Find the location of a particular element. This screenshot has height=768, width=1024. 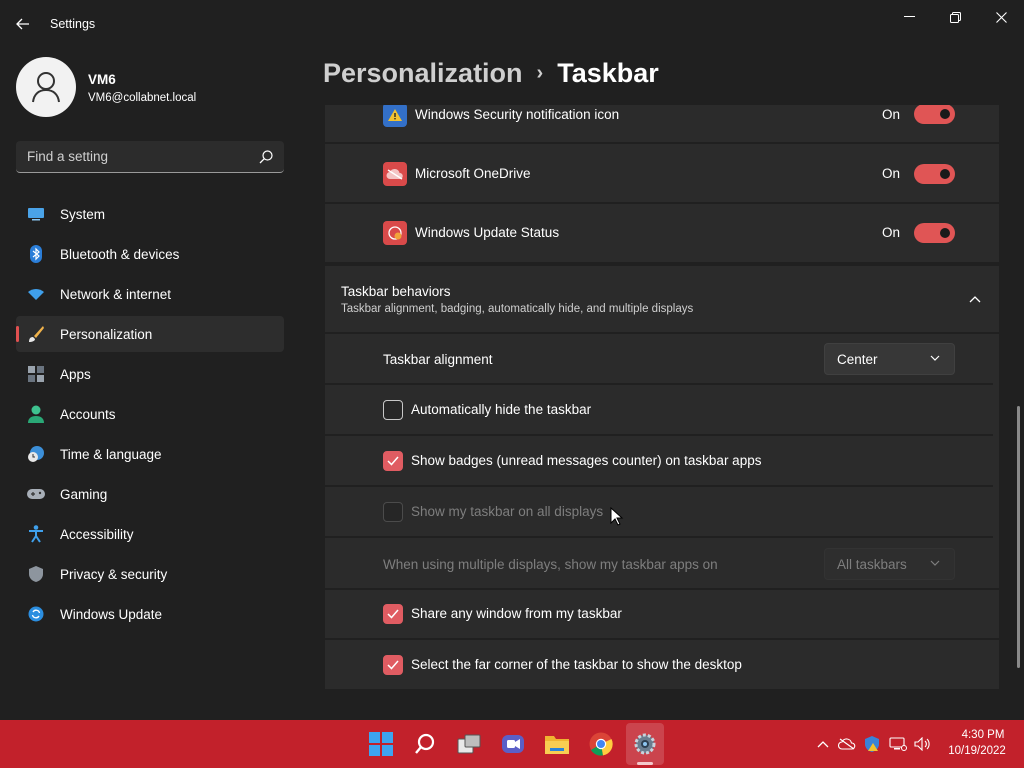

breadcrumb-parent: Personalization is located at coordinates (423, 73).